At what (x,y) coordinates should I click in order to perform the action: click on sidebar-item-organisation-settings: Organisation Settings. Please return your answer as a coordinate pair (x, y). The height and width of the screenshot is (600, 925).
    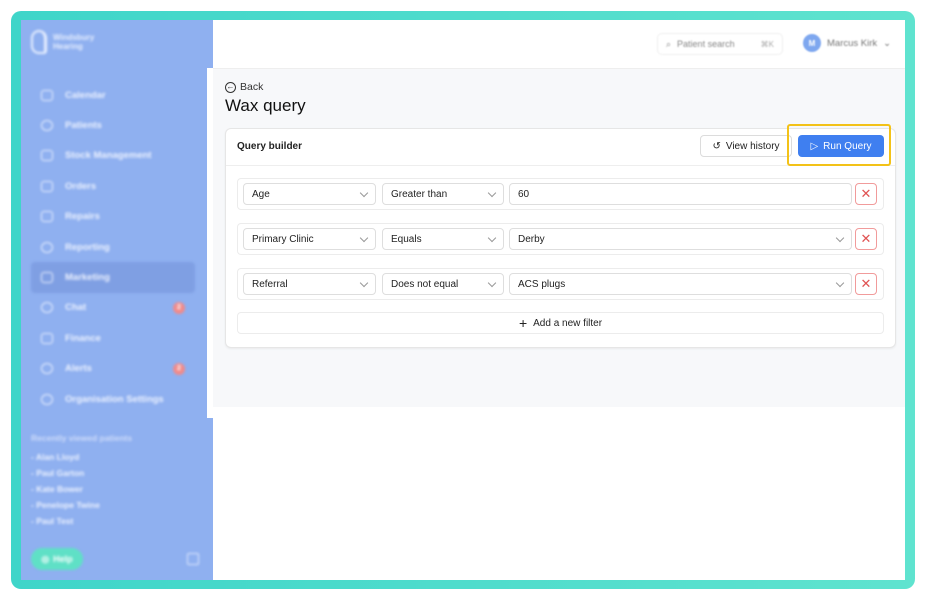
    Looking at the image, I should click on (113, 399).